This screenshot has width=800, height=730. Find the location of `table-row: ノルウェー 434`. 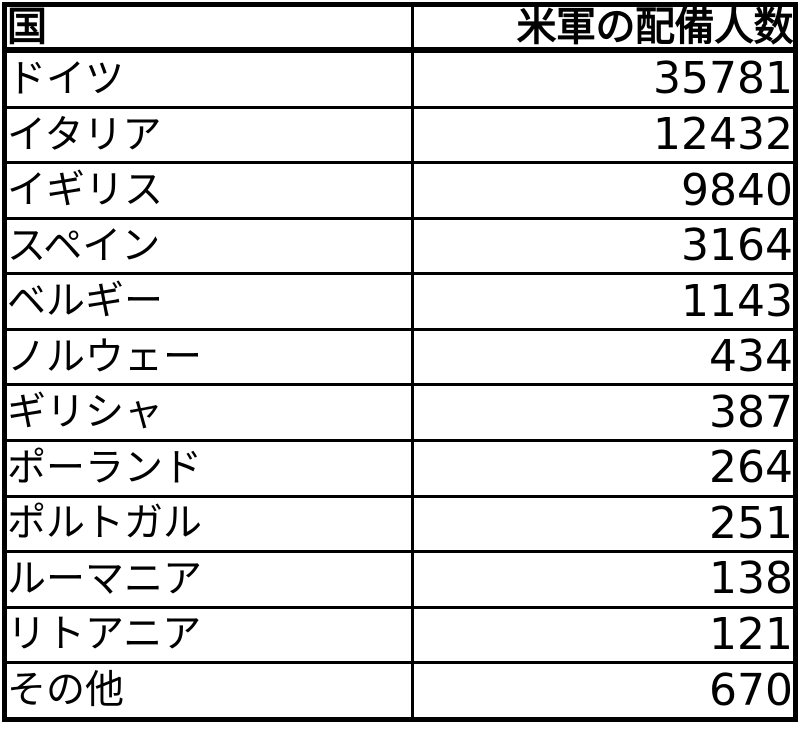

table-row: ノルウェー 434 is located at coordinates (400, 356).